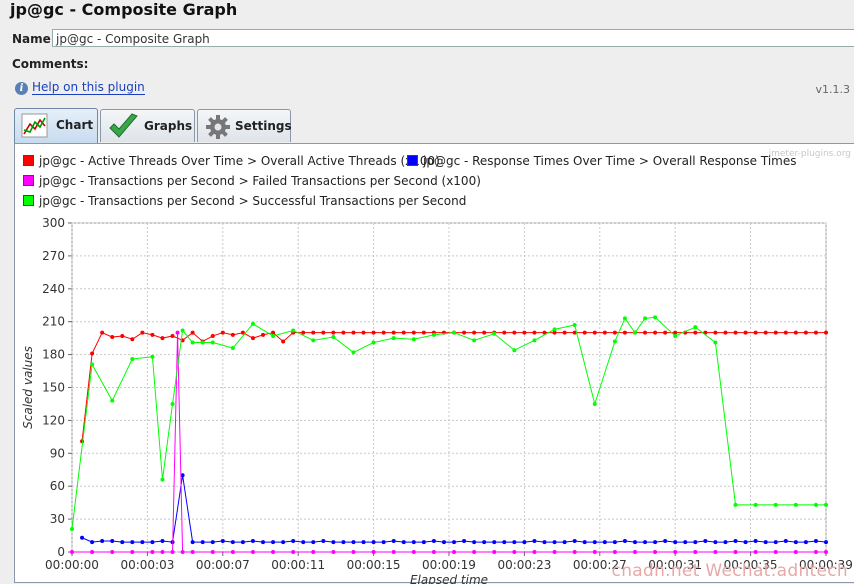 Image resolution: width=854 pixels, height=584 pixels. I want to click on y-axis-label: Scaled values, so click(28, 387).